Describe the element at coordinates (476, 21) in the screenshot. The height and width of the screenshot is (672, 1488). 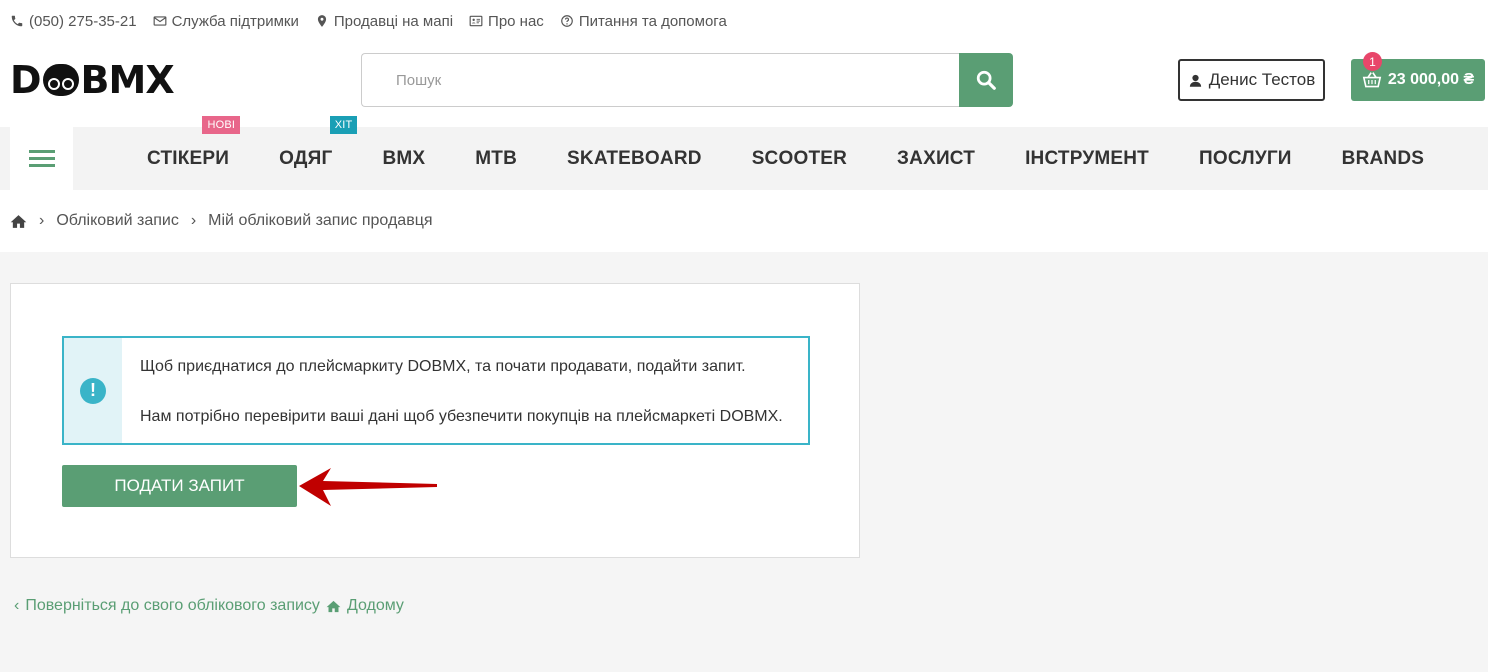
I see `id-card-icon` at that location.